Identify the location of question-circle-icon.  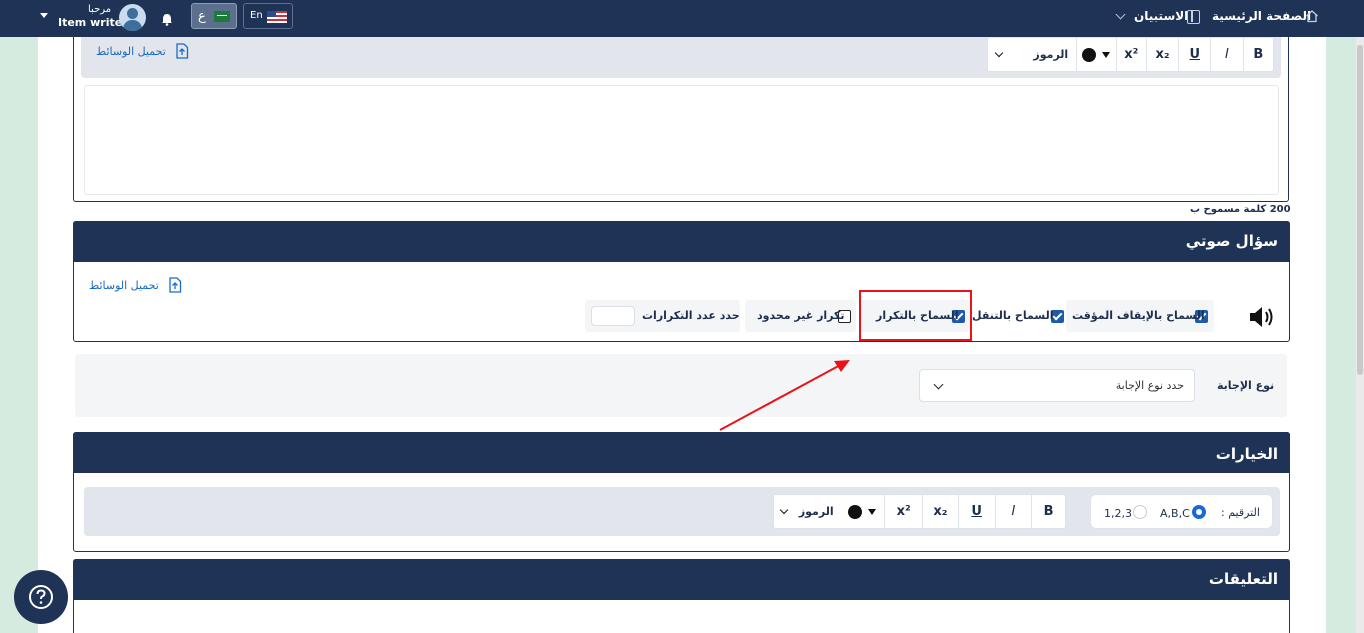
(41, 597).